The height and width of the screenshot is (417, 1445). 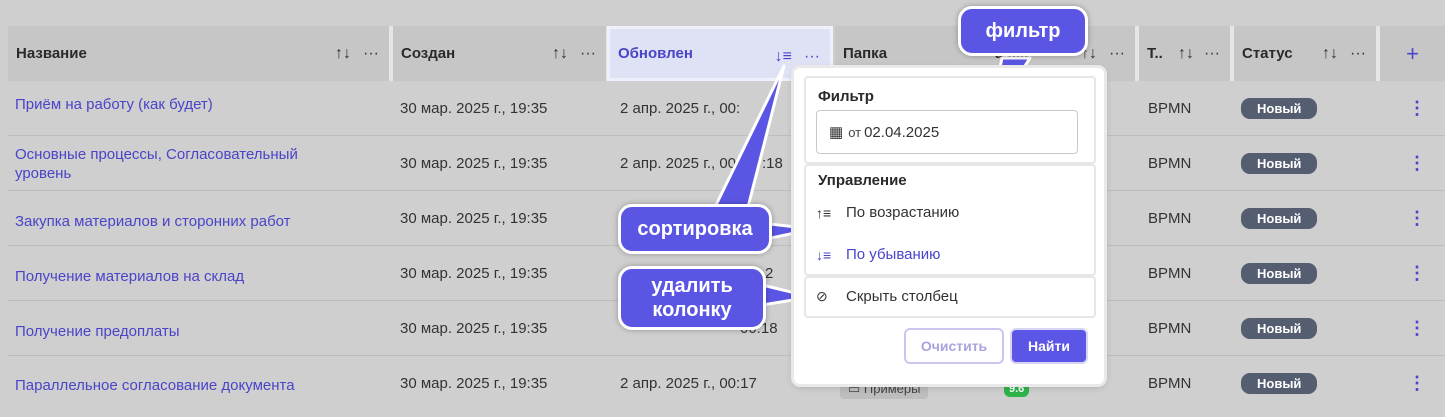 I want to click on hide-section: ⊘ Скрыть столбец, so click(x=950, y=297).